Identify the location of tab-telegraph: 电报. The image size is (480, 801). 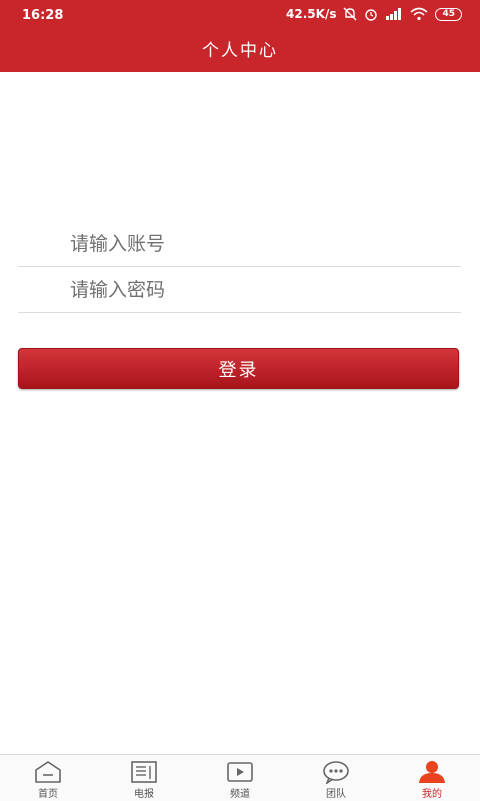
(144, 778).